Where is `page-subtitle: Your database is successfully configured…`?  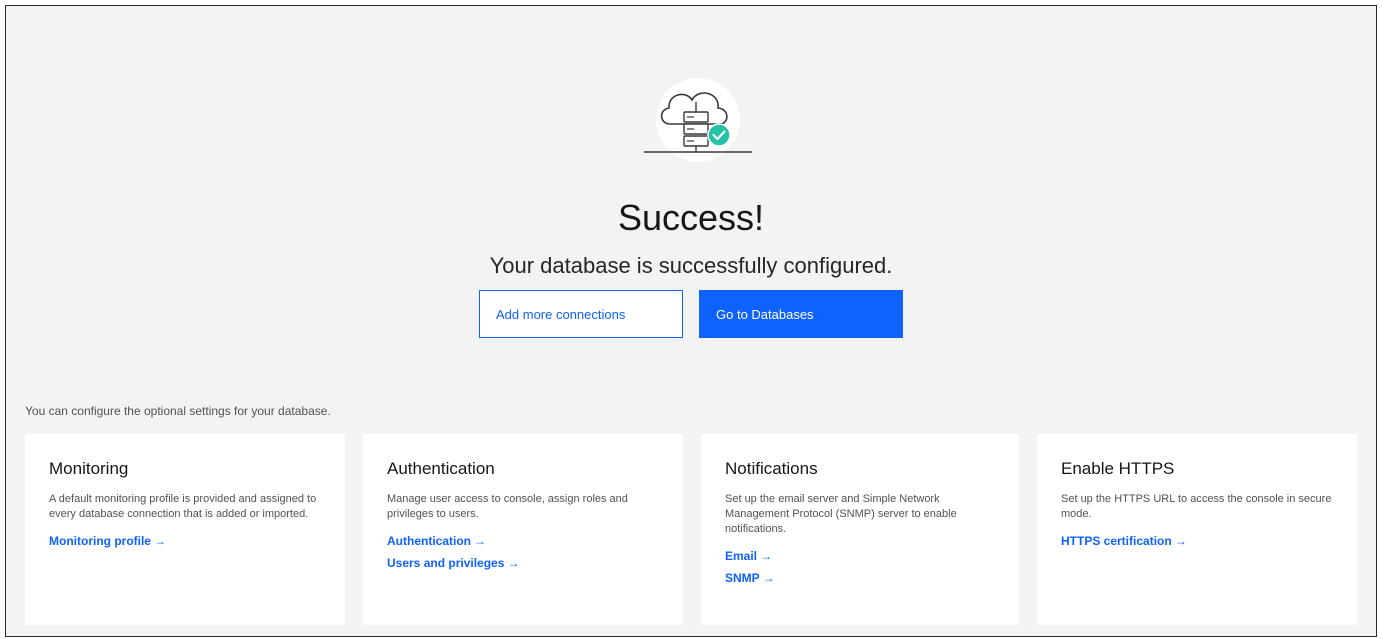
page-subtitle: Your database is successfully configured… is located at coordinates (691, 265).